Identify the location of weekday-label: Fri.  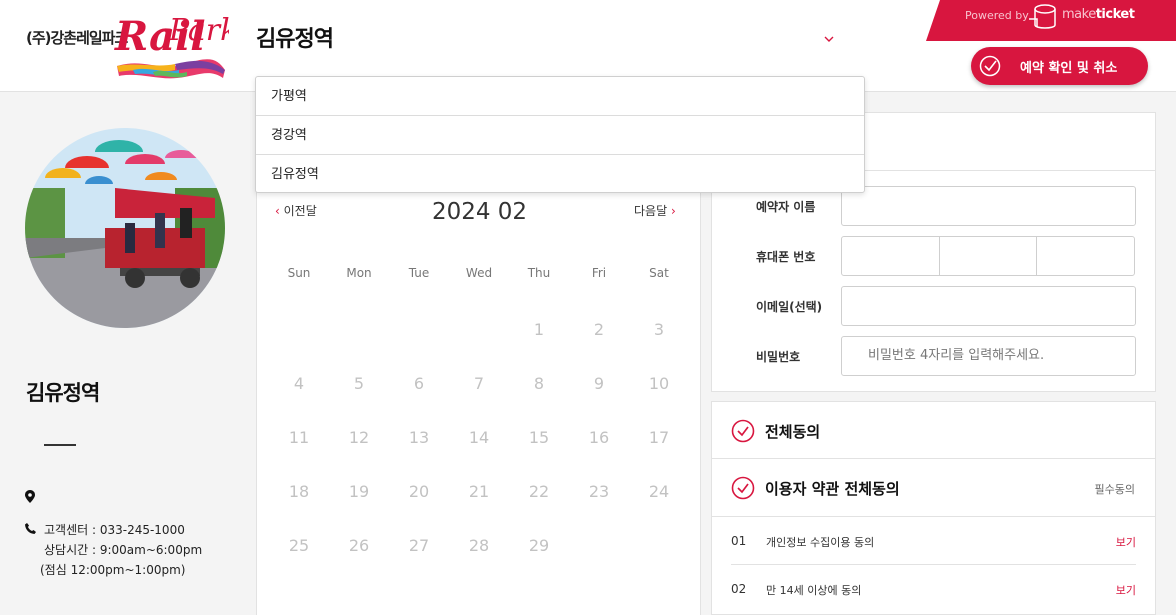
(599, 273).